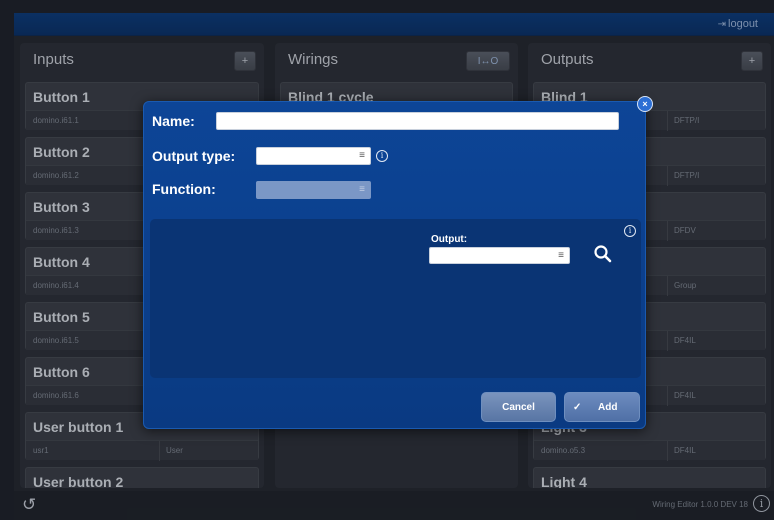 The height and width of the screenshot is (520, 774). What do you see at coordinates (603, 254) in the screenshot?
I see `search-icon` at bounding box center [603, 254].